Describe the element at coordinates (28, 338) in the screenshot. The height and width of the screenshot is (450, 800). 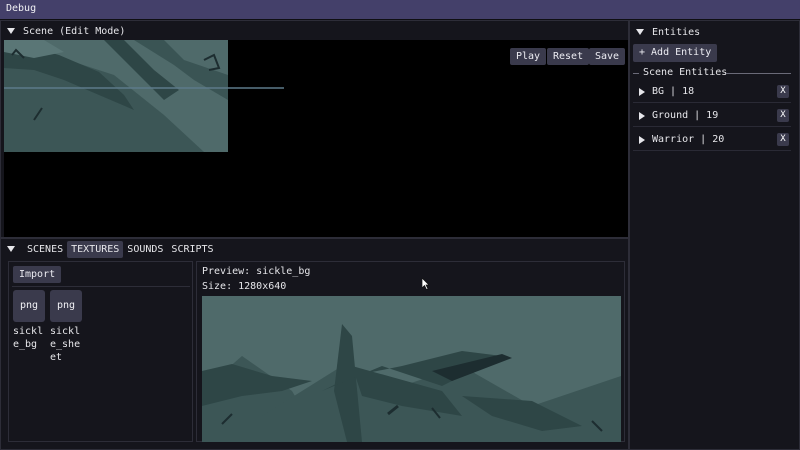
I see `asset-name: sickle_bg` at that location.